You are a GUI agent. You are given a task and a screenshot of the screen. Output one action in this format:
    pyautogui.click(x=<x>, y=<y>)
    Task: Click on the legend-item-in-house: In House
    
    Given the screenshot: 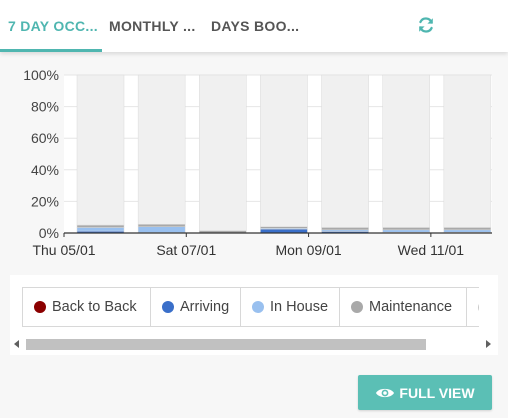 What is the action you would take?
    pyautogui.click(x=290, y=307)
    